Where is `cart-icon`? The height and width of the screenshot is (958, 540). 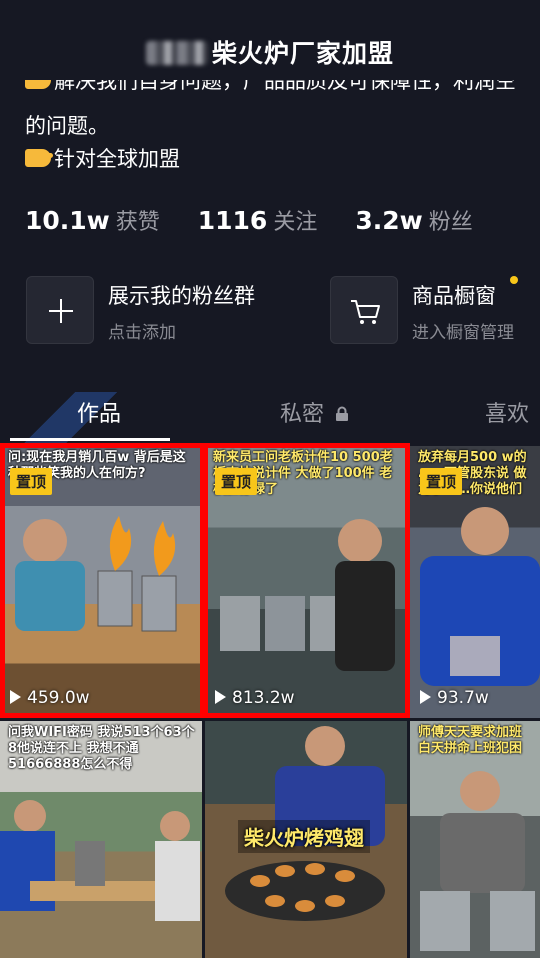 cart-icon is located at coordinates (364, 310).